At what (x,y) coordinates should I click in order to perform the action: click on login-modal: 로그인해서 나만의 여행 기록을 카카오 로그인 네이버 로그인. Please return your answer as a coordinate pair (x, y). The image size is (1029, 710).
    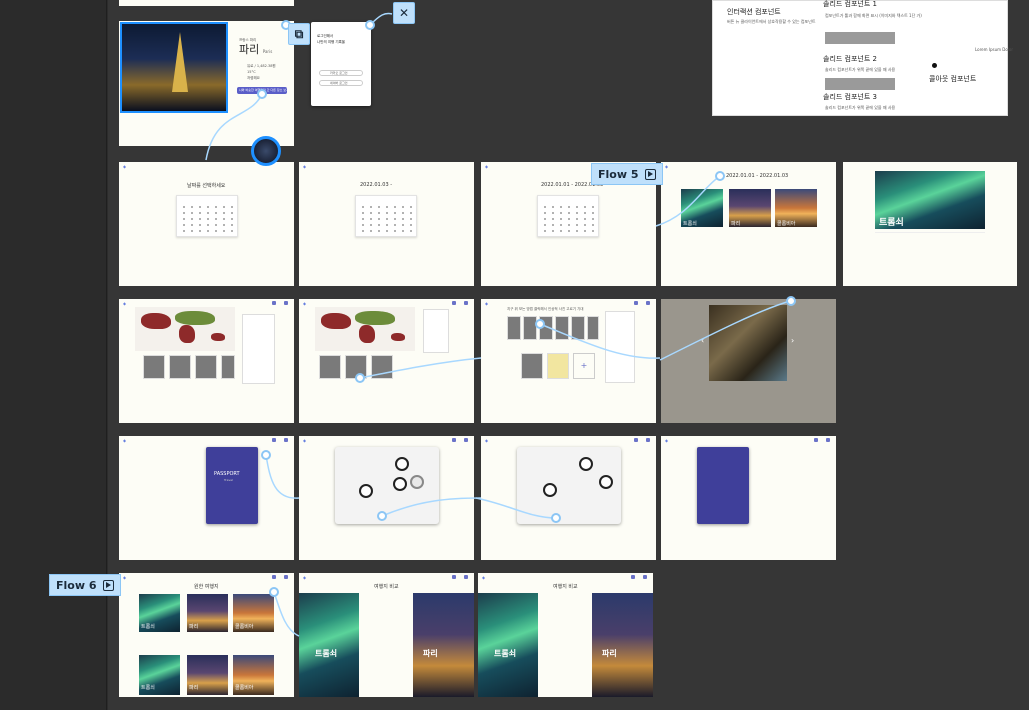
    Looking at the image, I should click on (341, 64).